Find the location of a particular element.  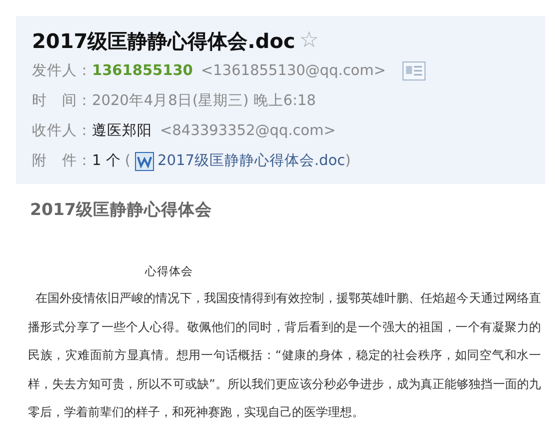

field-label: 附 件： is located at coordinates (62, 161).